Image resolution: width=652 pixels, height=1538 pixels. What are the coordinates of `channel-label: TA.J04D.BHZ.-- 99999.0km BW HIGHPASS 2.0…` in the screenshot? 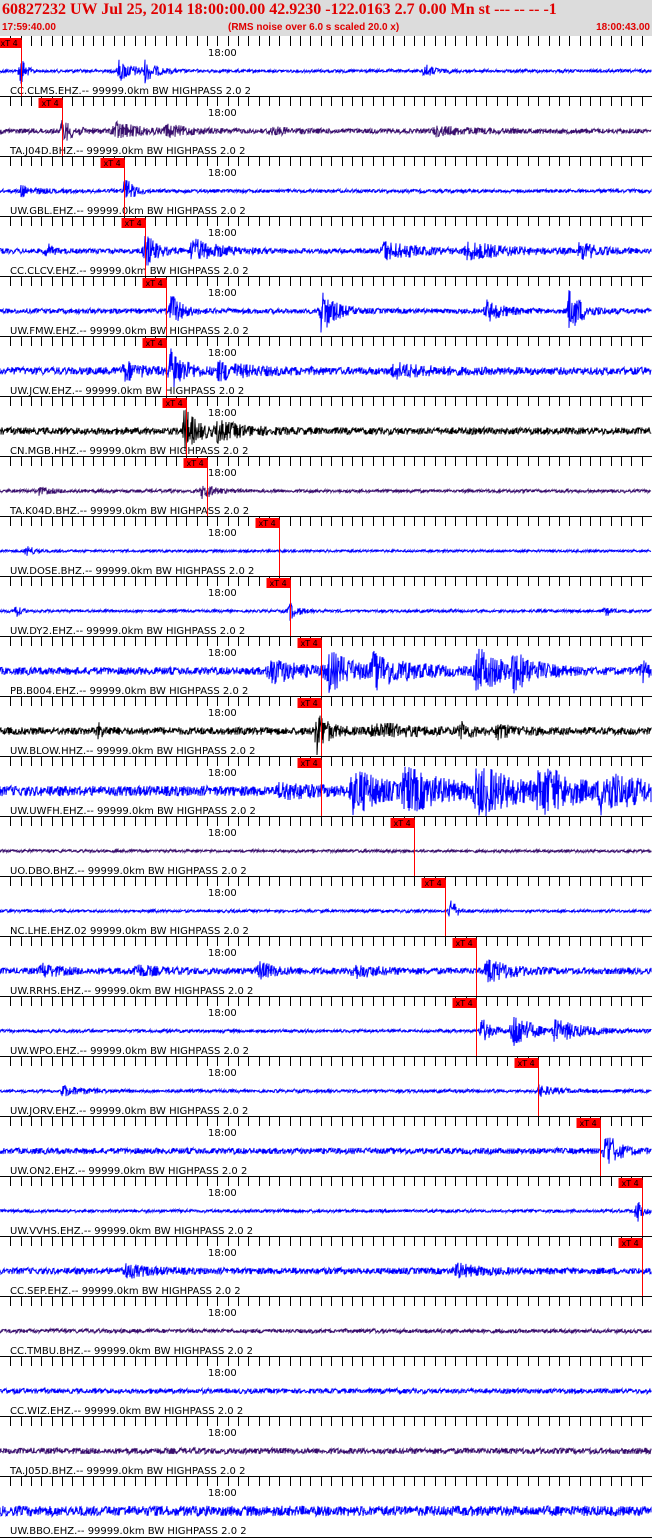 It's located at (127, 151).